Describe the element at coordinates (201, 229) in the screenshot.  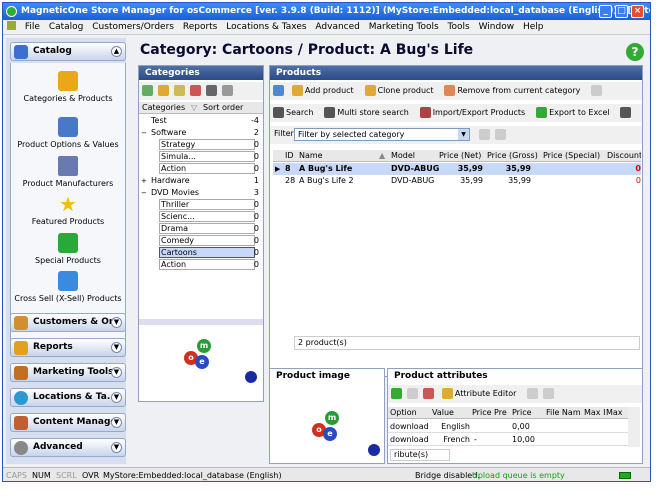
I see `category-row: Drama 0` at that location.